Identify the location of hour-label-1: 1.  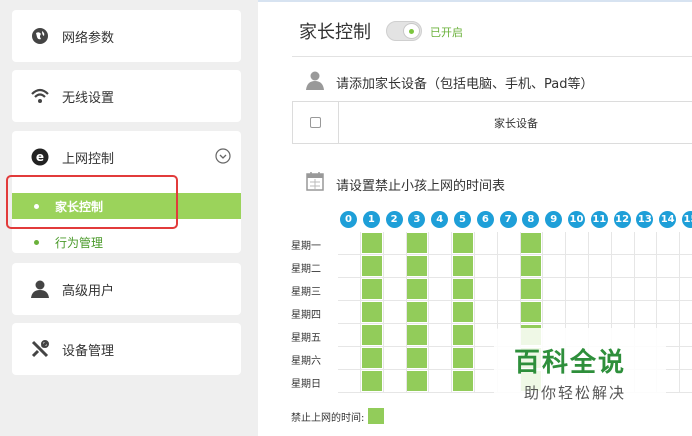
(371, 219).